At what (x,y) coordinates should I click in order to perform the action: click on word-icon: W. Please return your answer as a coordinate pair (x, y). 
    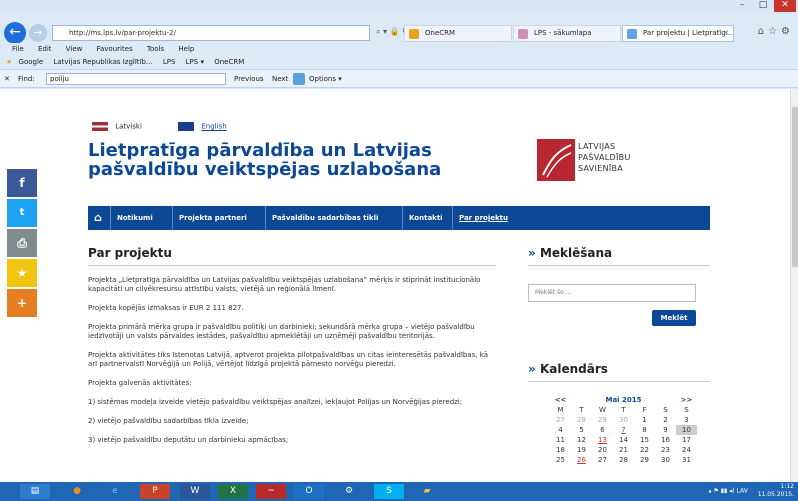
    Looking at the image, I should click on (195, 491).